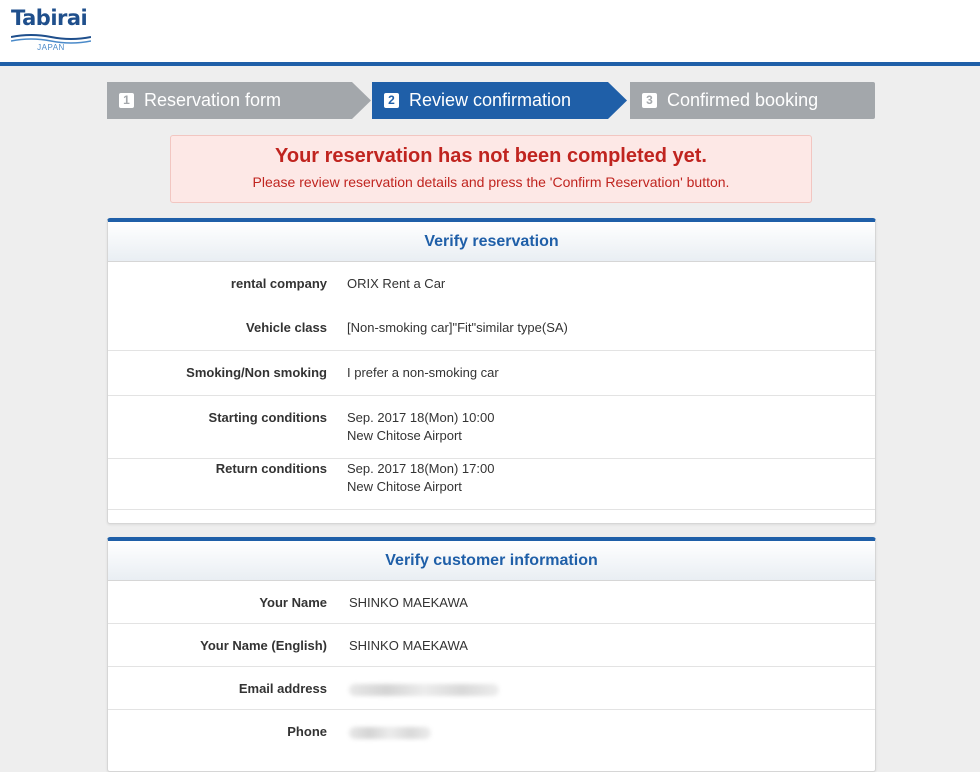 This screenshot has width=980, height=772. I want to click on table-row: Email address, so click(491, 688).